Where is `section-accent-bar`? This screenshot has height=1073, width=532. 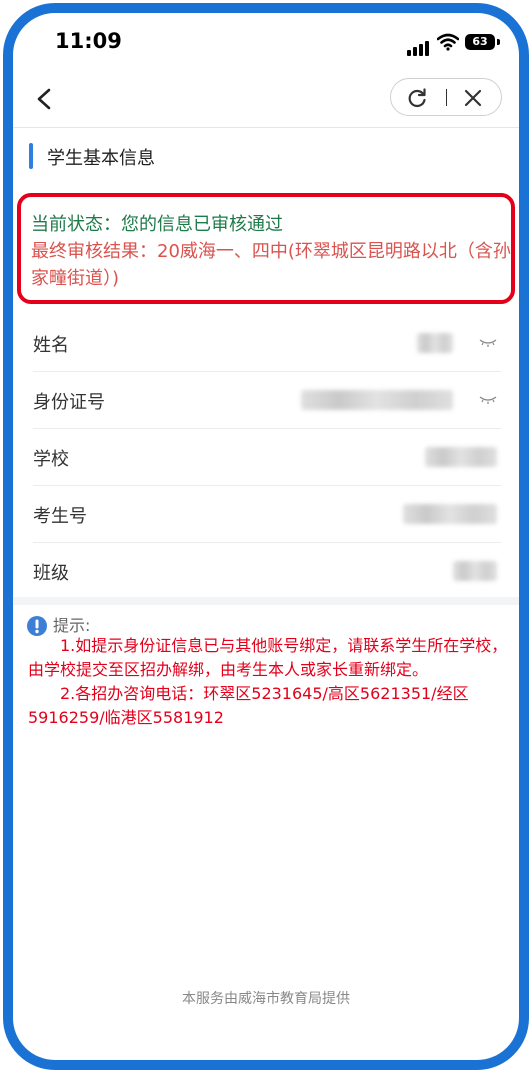
section-accent-bar is located at coordinates (31, 156).